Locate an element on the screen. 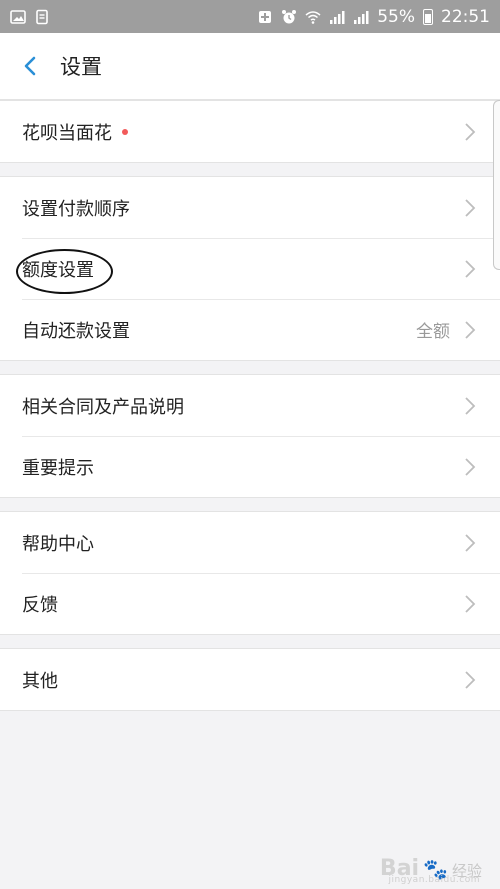  status-right: 55% 22:51 is located at coordinates (373, 17).